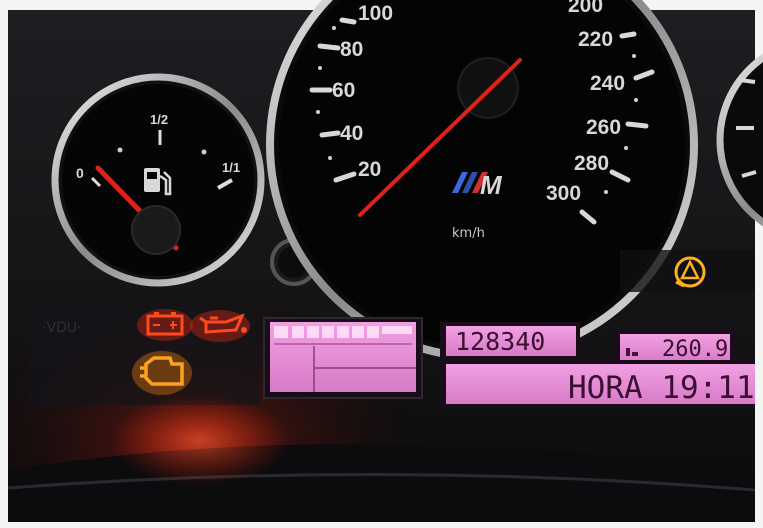 This screenshot has height=528, width=763. What do you see at coordinates (687, 271) in the screenshot?
I see `service-warning-light` at bounding box center [687, 271].